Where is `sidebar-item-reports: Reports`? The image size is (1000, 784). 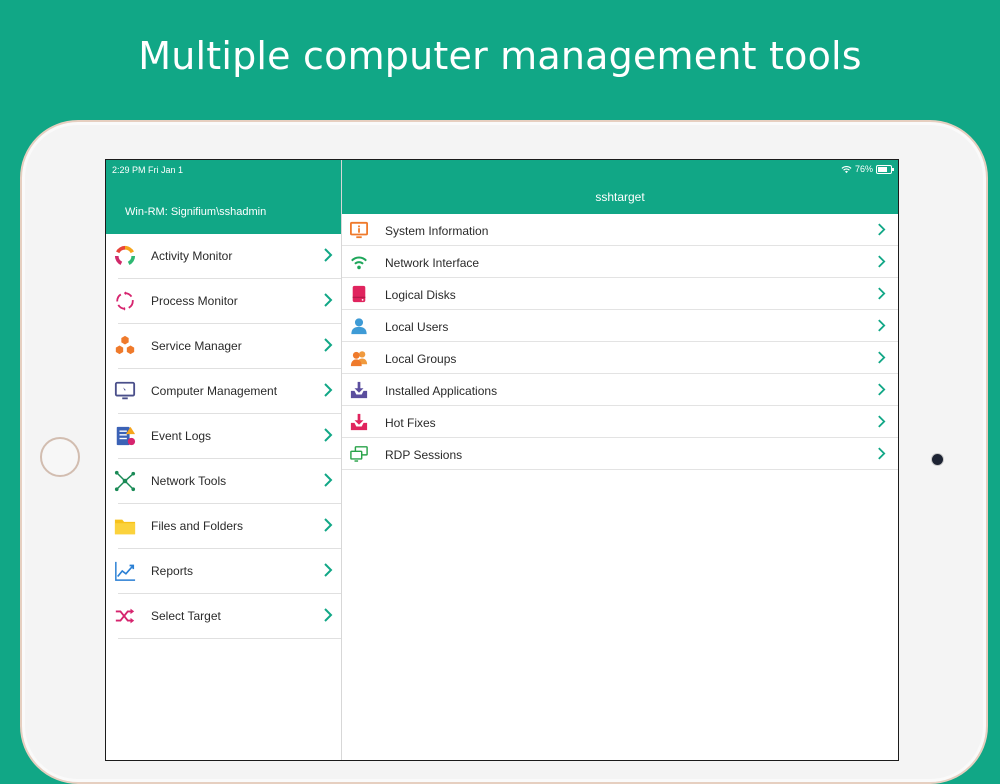 sidebar-item-reports: Reports is located at coordinates (223, 571).